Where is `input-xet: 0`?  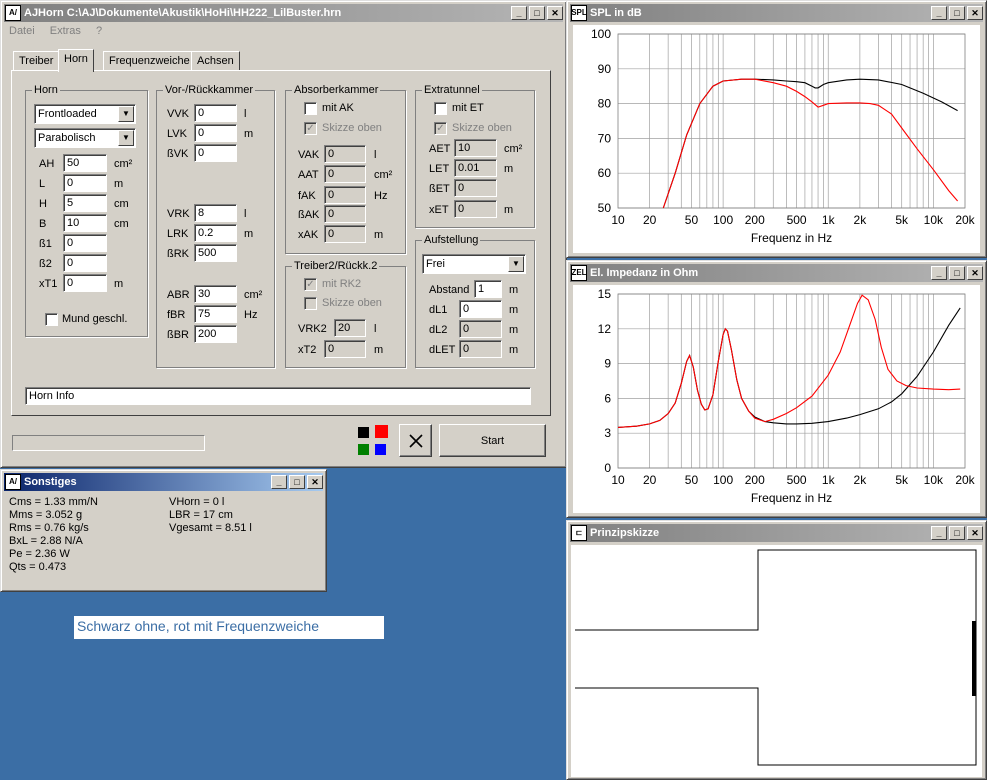
input-xet: 0 is located at coordinates (475, 209).